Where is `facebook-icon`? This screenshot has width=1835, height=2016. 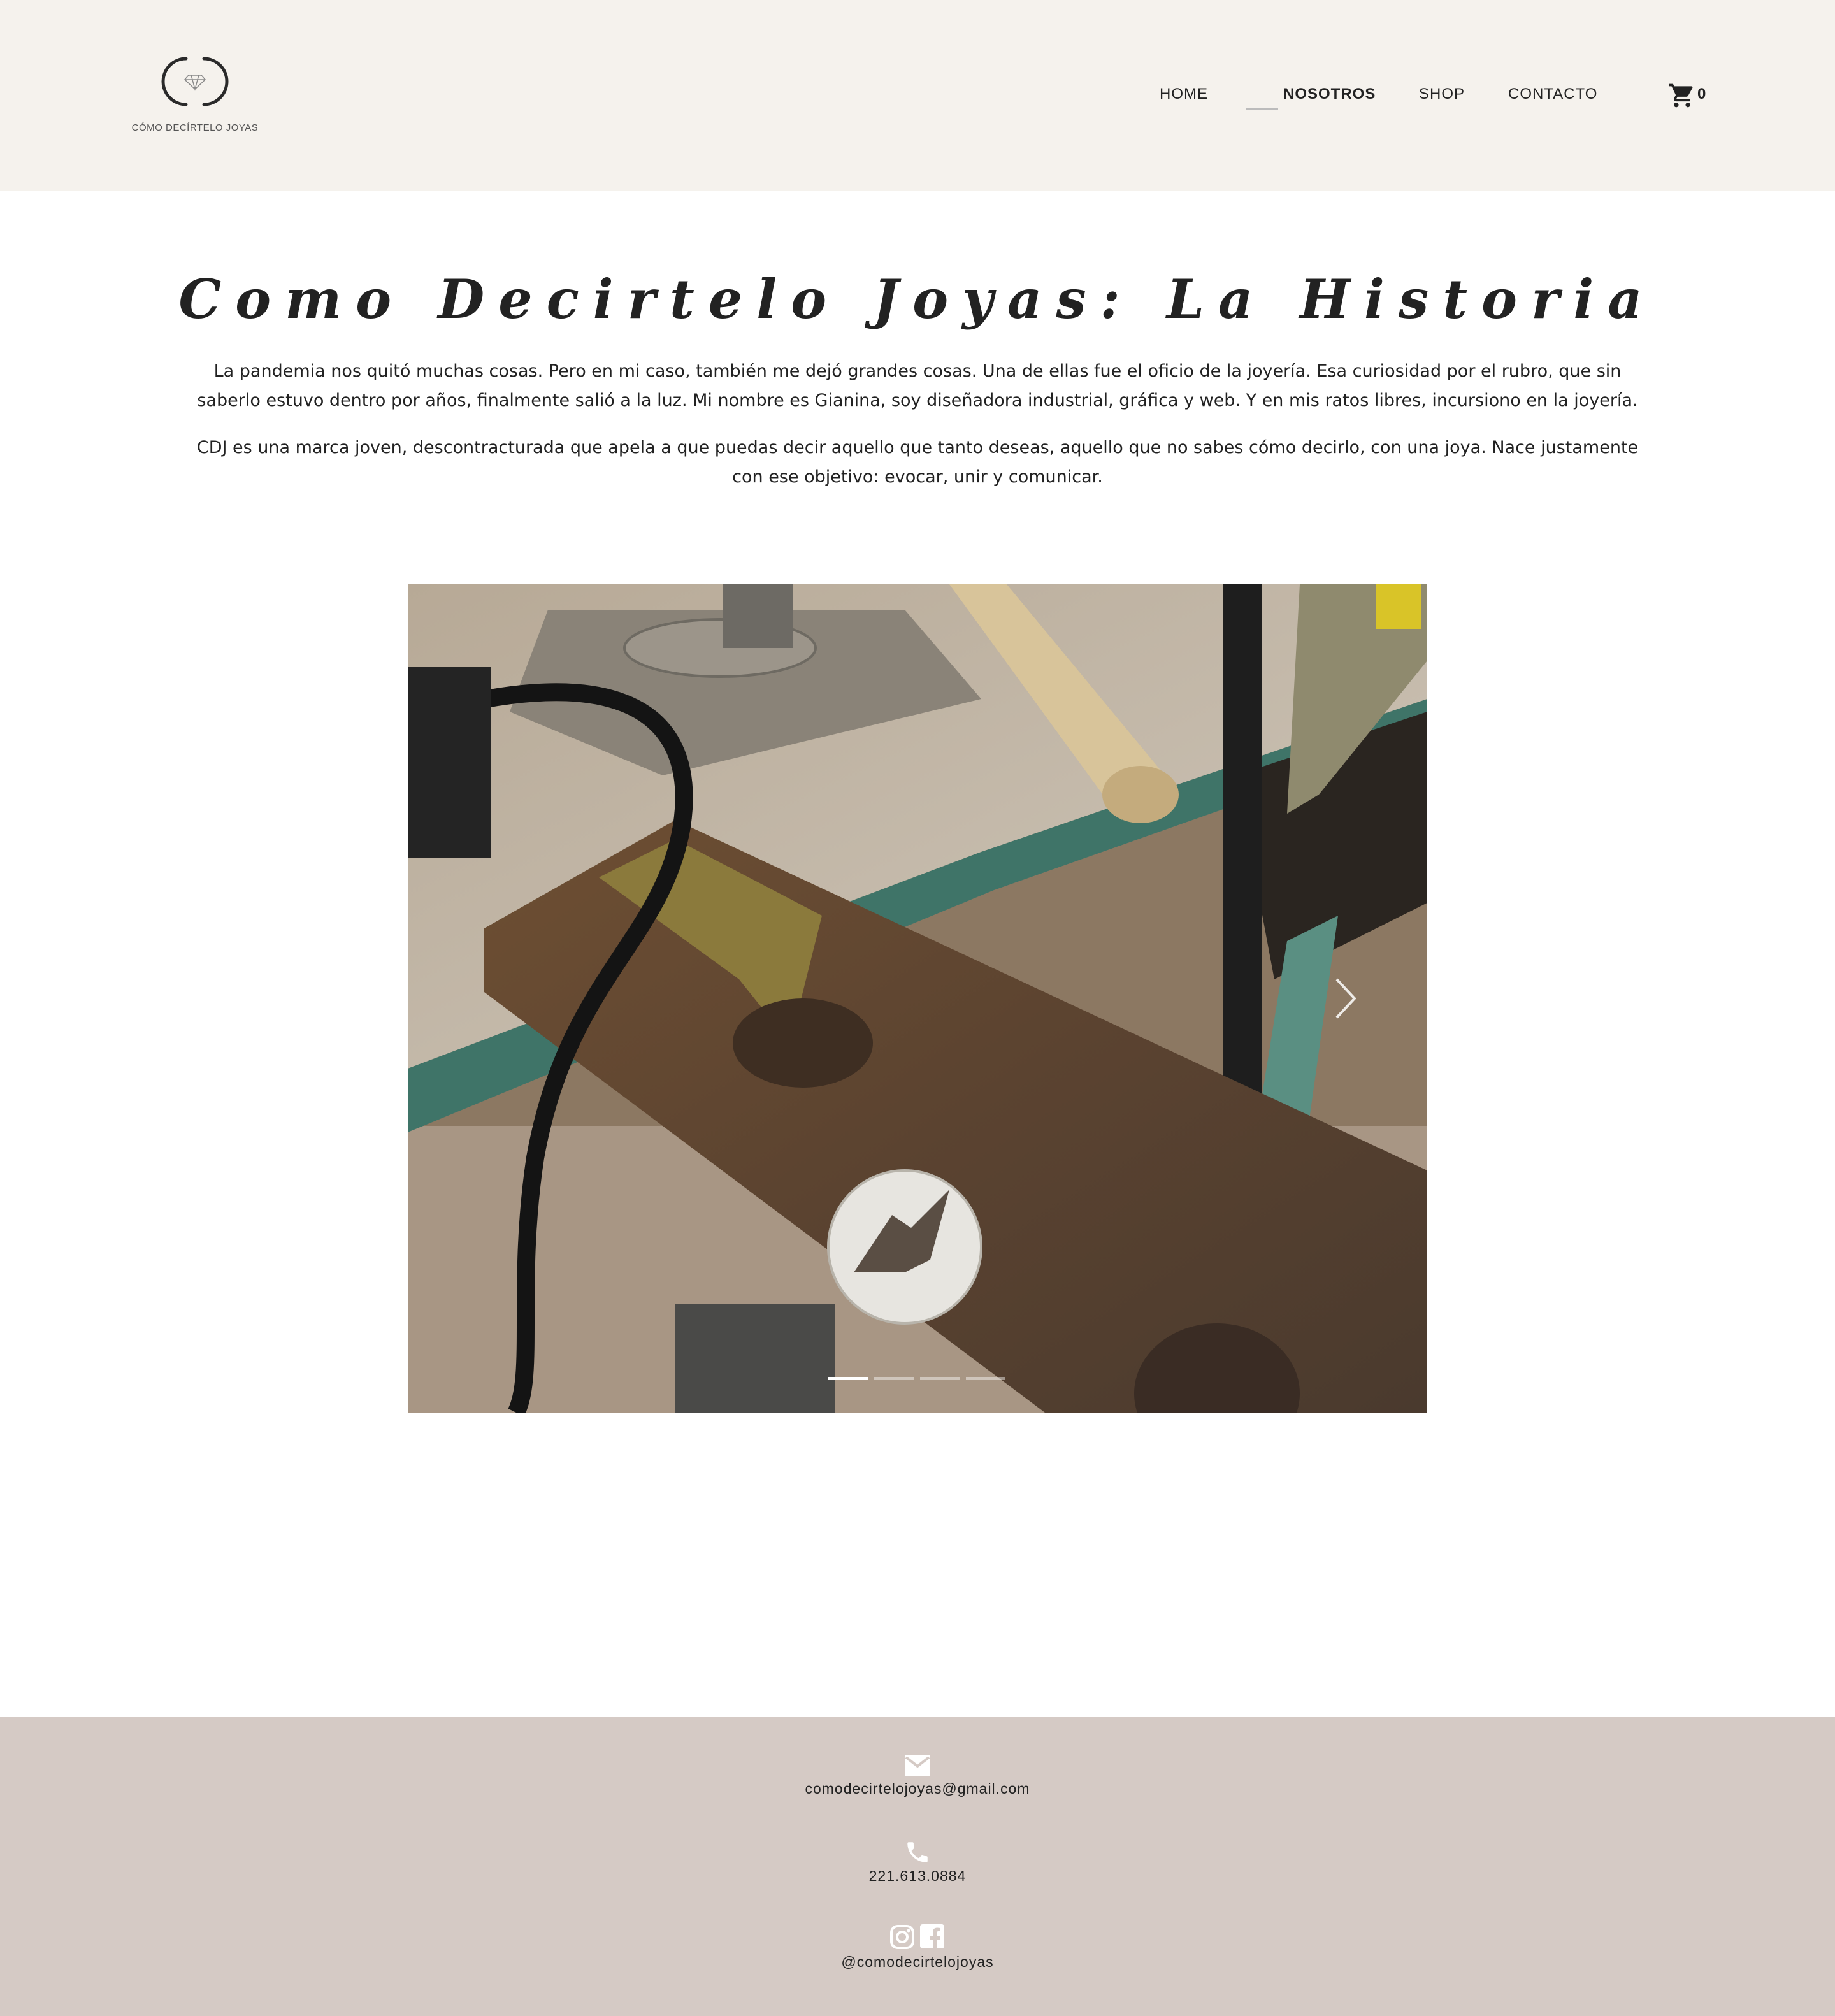 facebook-icon is located at coordinates (932, 1936).